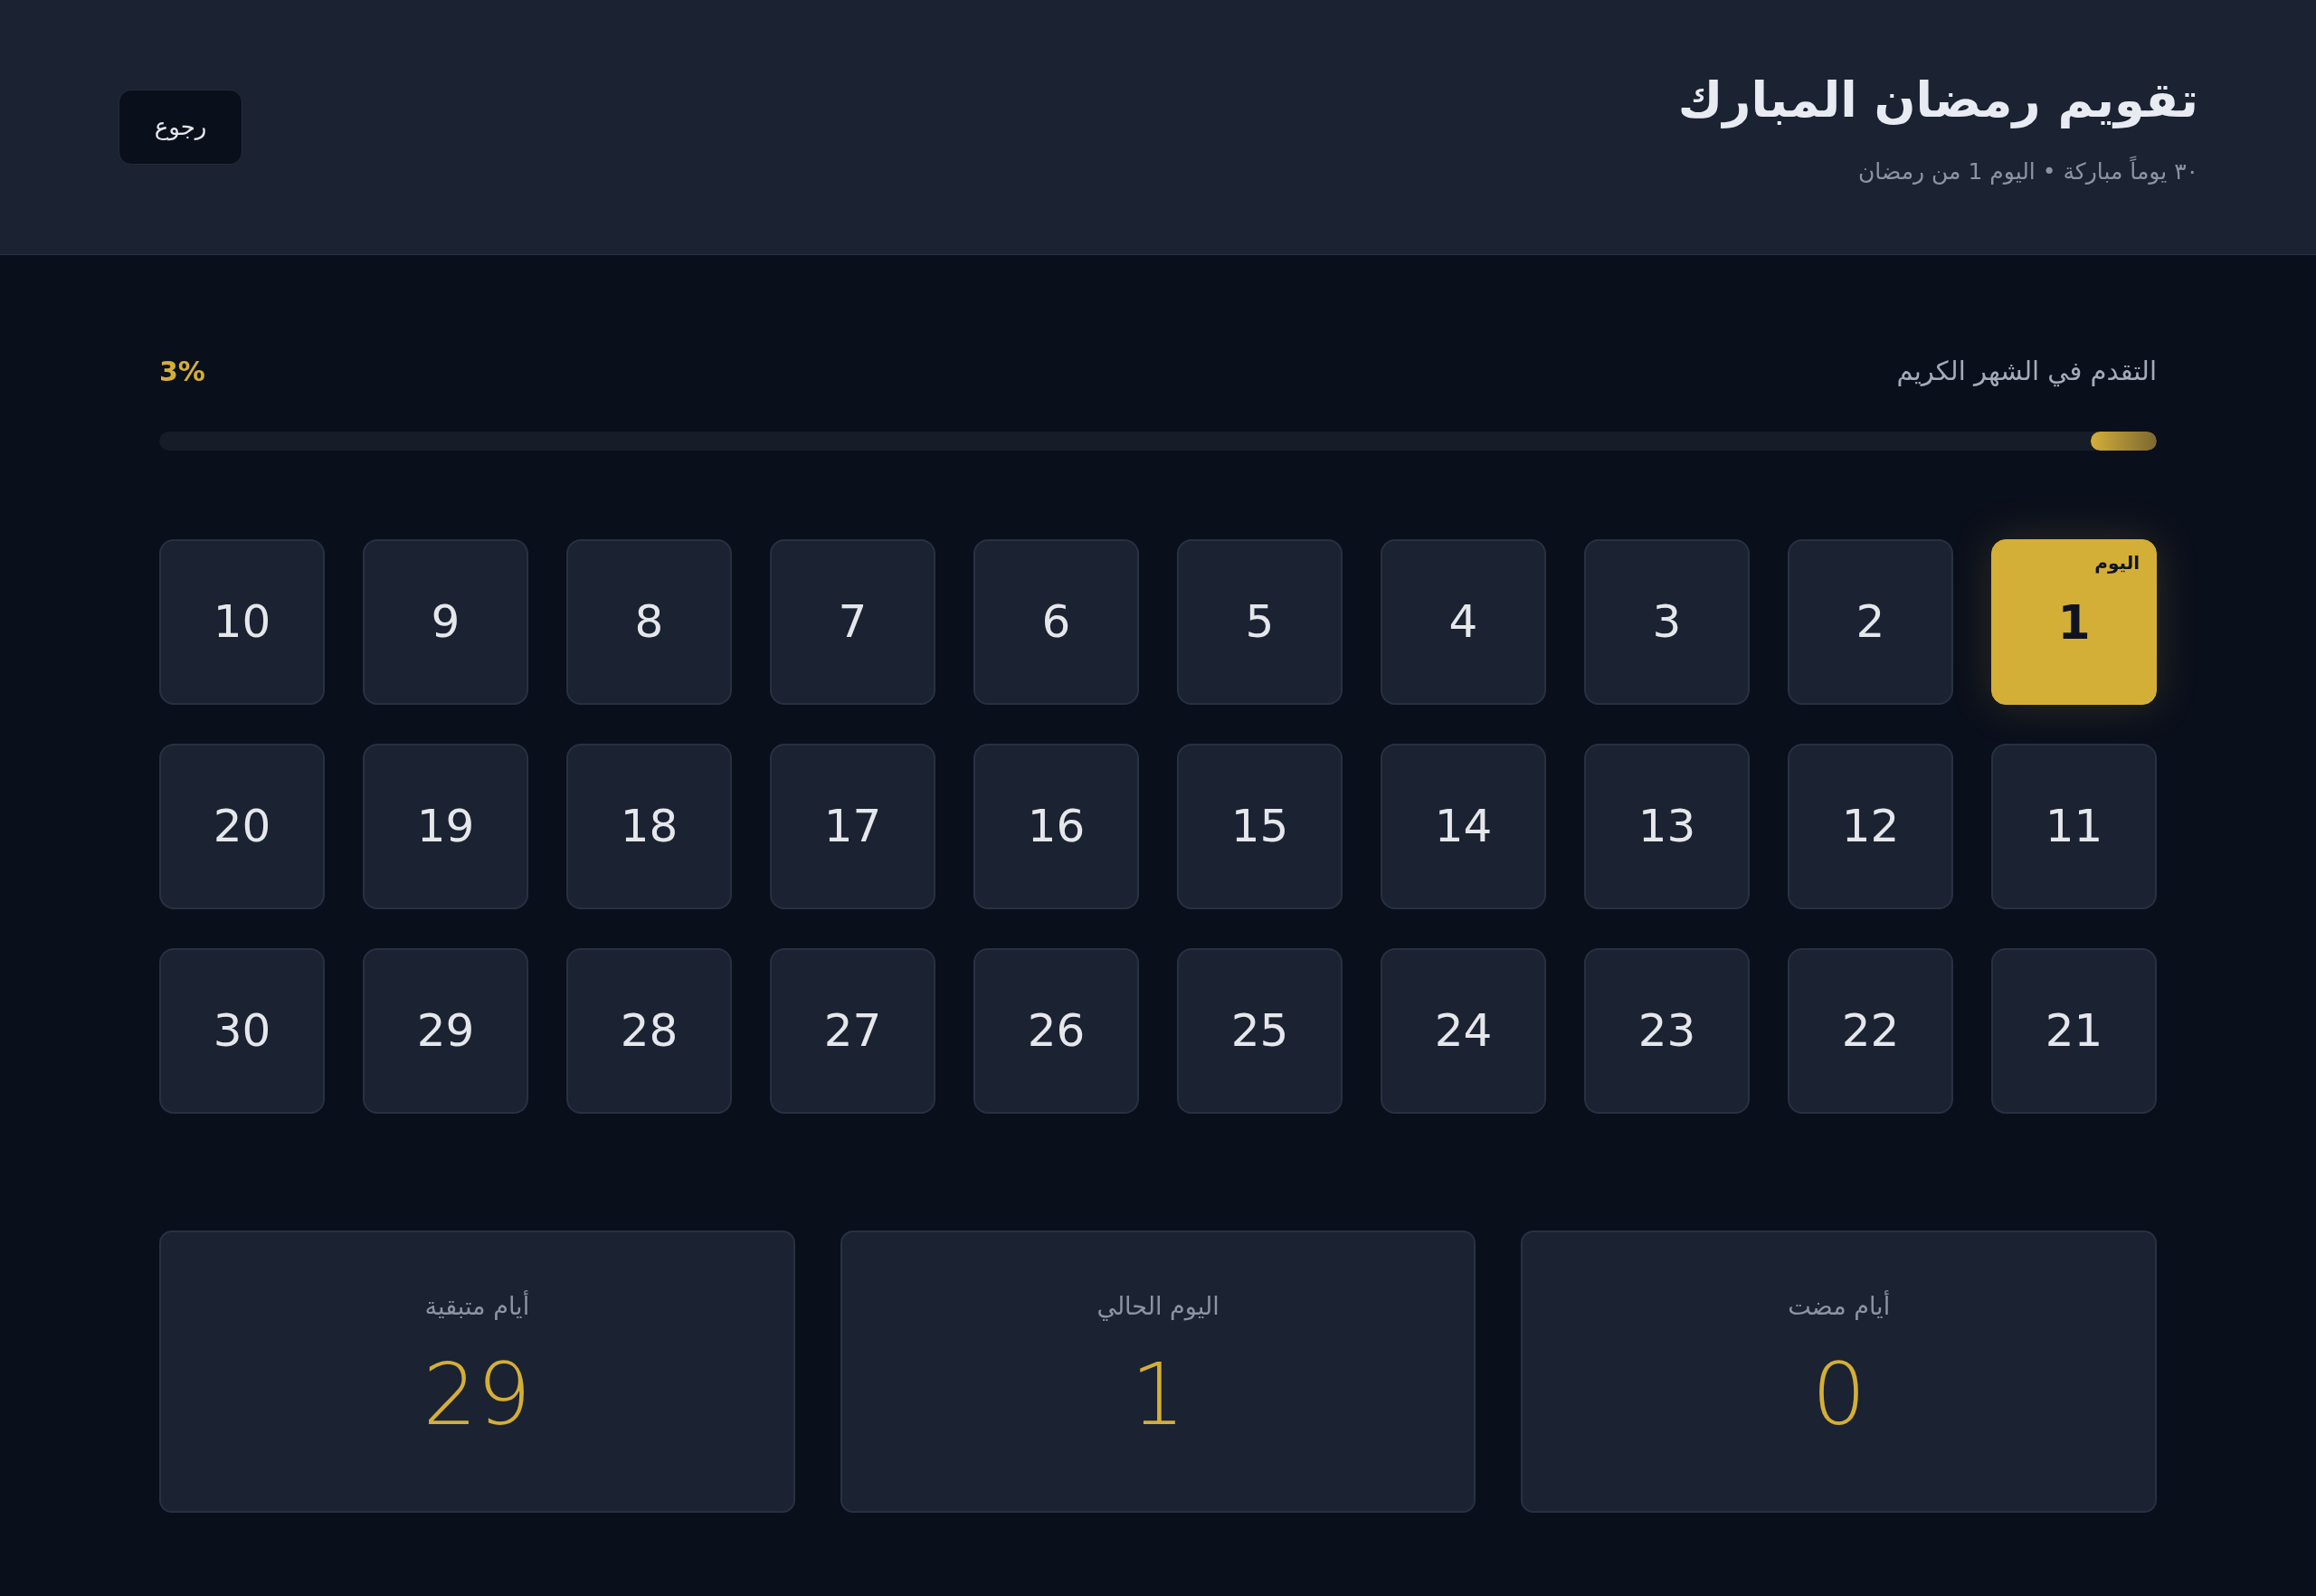 The width and height of the screenshot is (2316, 1596). What do you see at coordinates (1463, 827) in the screenshot?
I see `day-cell: 14` at bounding box center [1463, 827].